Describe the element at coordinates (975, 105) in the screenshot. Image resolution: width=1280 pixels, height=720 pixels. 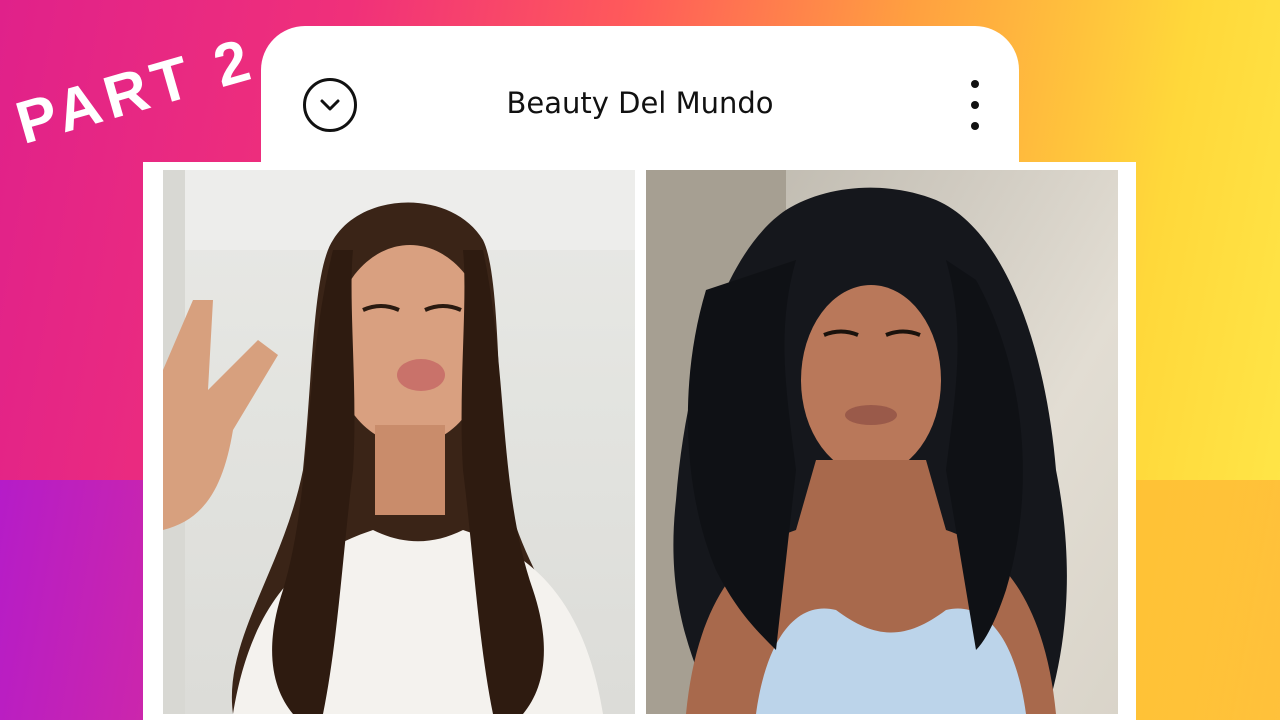
I see `more-options-icon` at that location.